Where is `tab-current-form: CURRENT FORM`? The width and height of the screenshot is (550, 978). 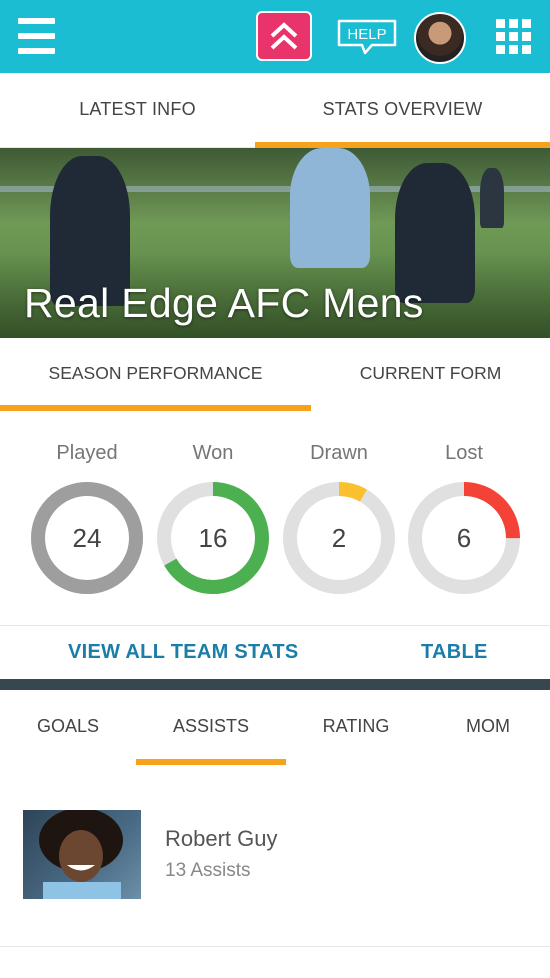
tab-current-form: CURRENT FORM is located at coordinates (430, 374).